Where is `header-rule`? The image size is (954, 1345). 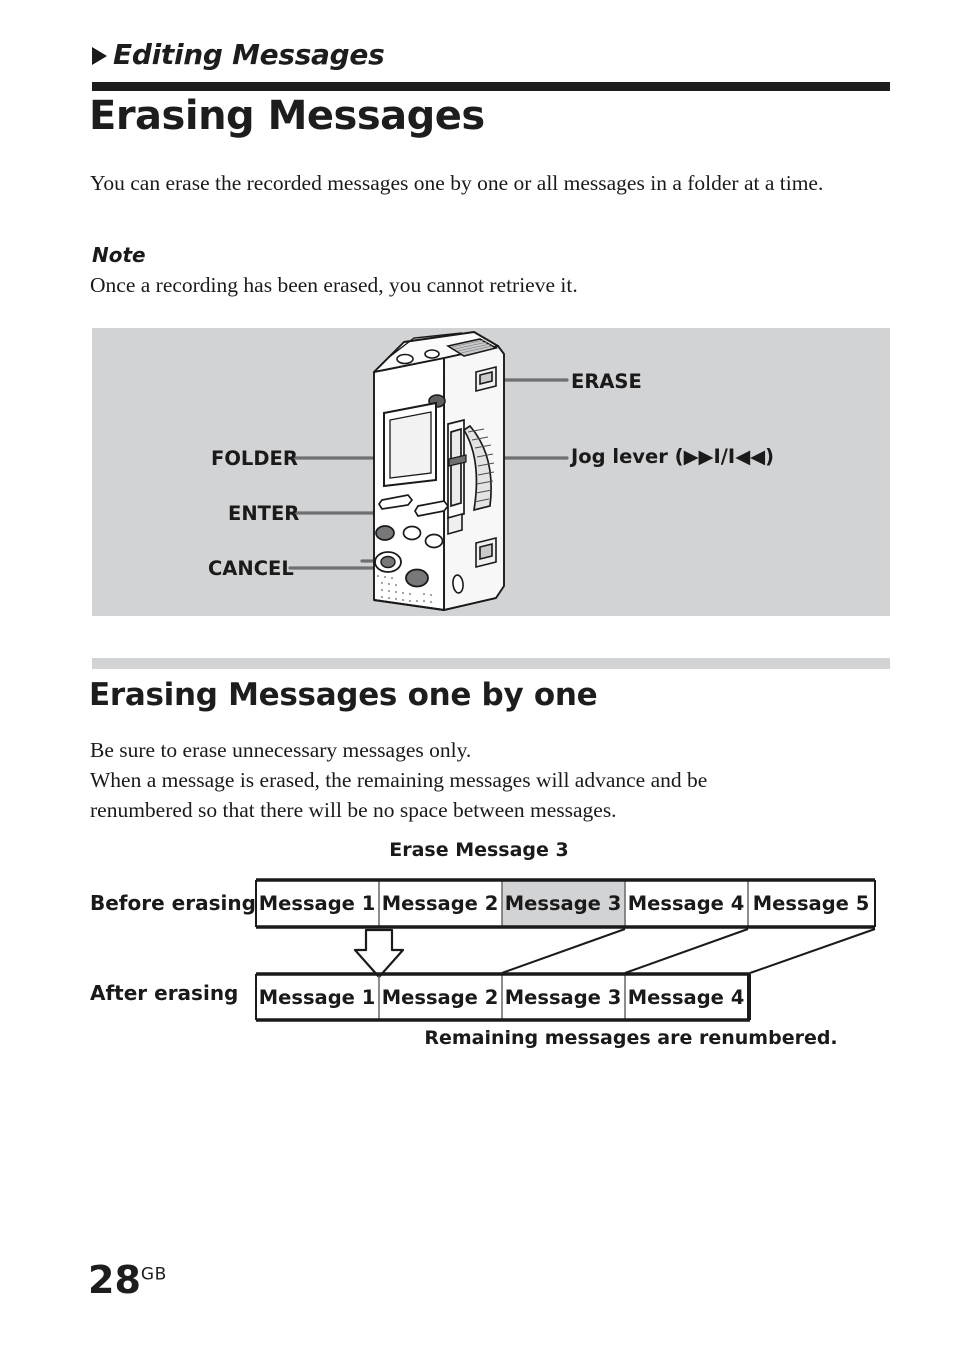 header-rule is located at coordinates (491, 86).